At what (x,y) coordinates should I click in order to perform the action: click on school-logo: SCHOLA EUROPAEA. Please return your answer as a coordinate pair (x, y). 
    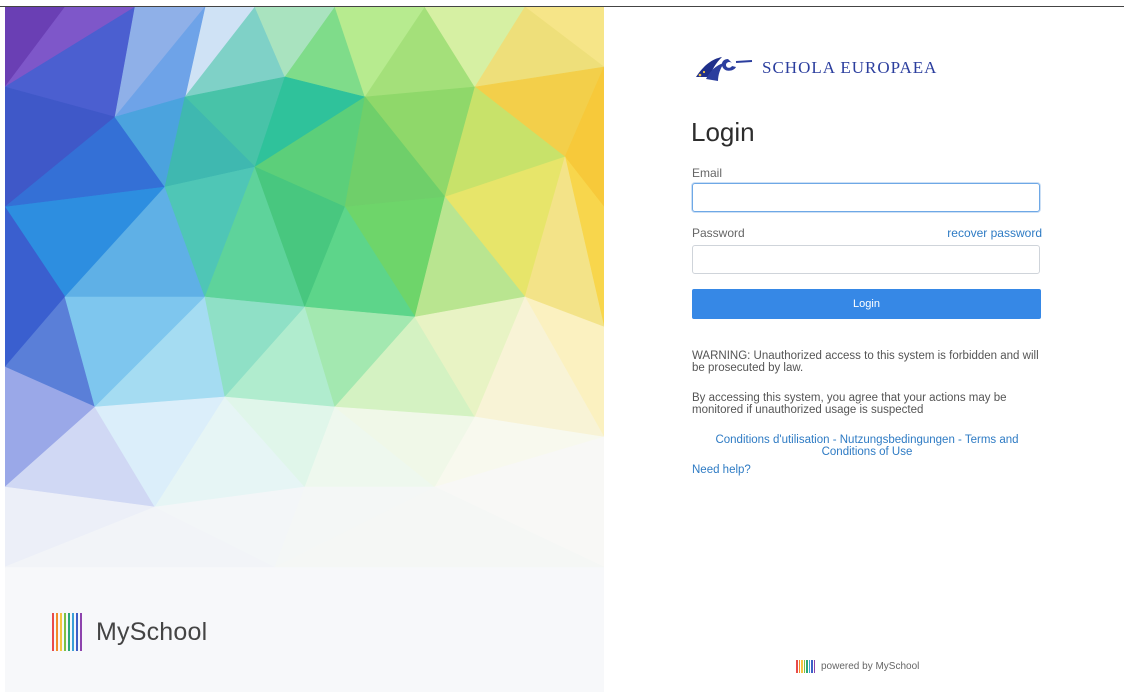
    Looking at the image, I should click on (814, 68).